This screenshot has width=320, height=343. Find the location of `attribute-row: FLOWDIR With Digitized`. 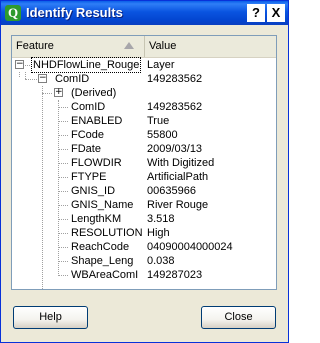

attribute-row: FLOWDIR With Digitized is located at coordinates (144, 163).